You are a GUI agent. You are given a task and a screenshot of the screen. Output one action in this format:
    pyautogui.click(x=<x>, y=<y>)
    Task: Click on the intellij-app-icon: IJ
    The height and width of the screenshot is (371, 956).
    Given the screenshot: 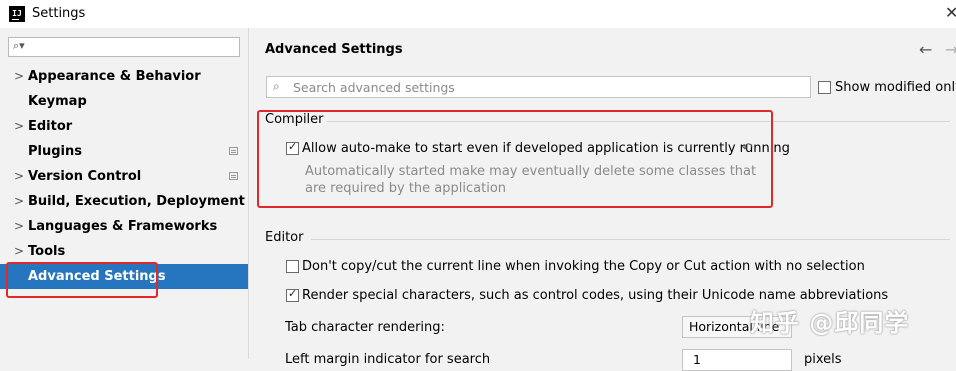 What is the action you would take?
    pyautogui.click(x=17, y=14)
    